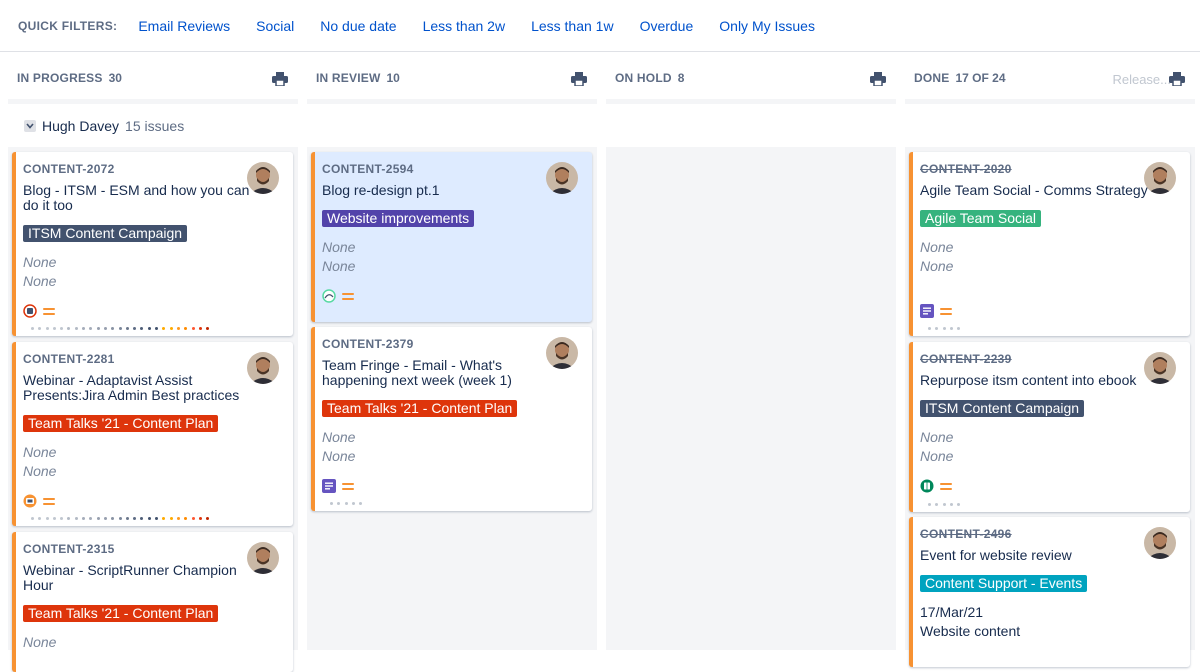 The width and height of the screenshot is (1200, 672). I want to click on ebook-icon, so click(927, 486).